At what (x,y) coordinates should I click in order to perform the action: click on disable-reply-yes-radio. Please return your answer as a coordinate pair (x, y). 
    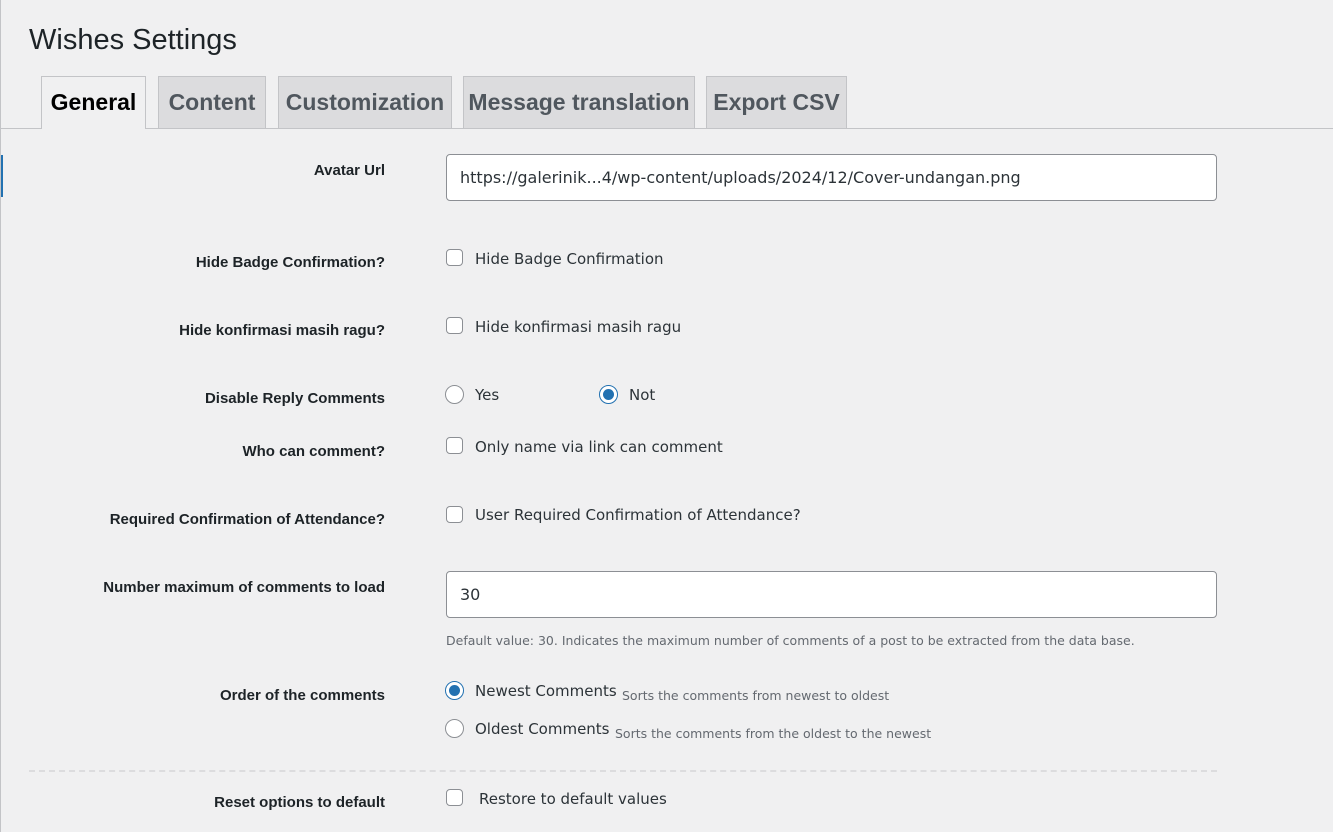
    Looking at the image, I should click on (454, 394).